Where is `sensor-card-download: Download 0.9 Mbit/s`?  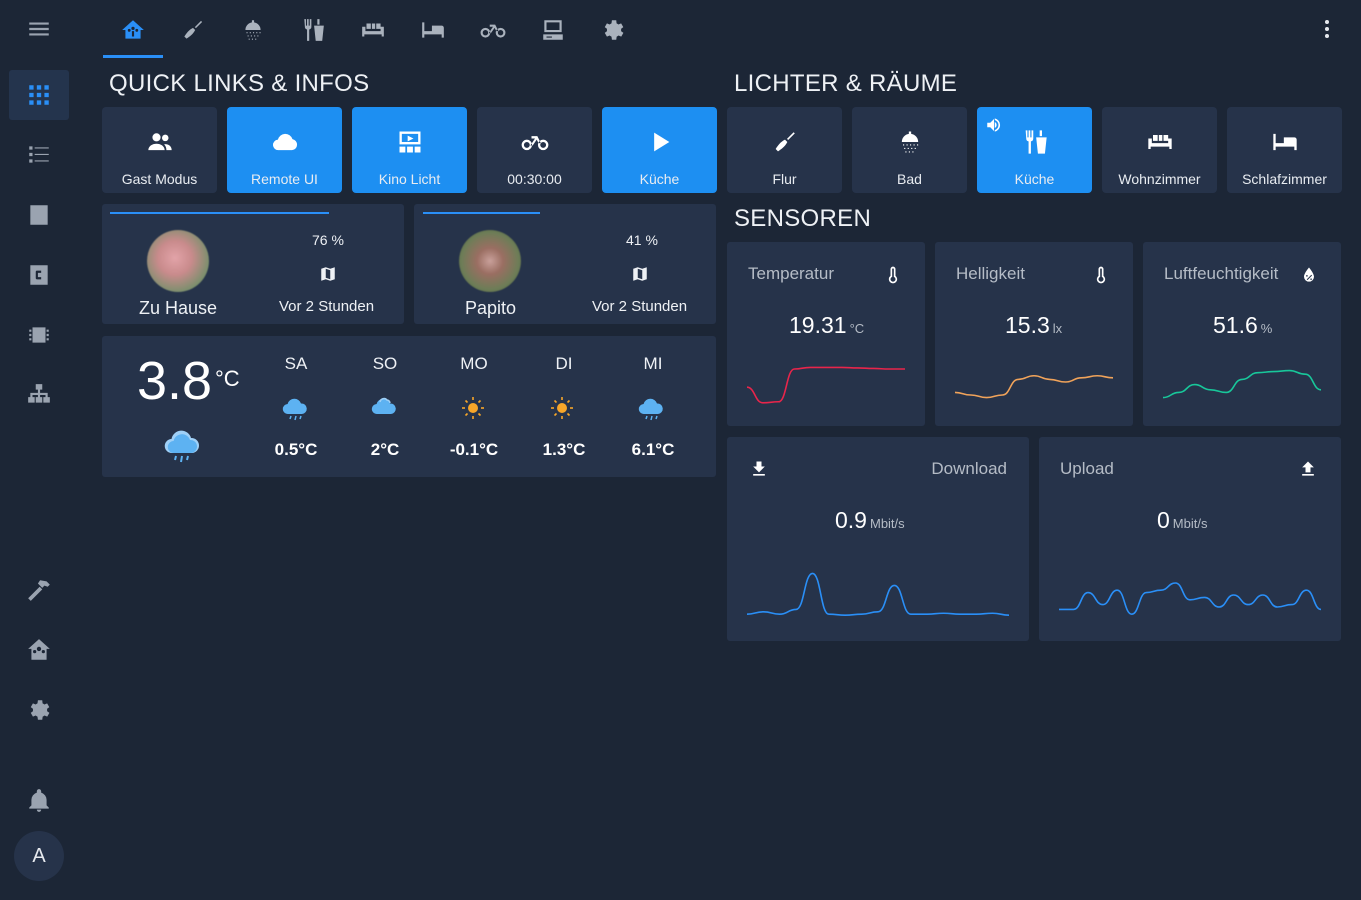 sensor-card-download: Download 0.9 Mbit/s is located at coordinates (878, 539).